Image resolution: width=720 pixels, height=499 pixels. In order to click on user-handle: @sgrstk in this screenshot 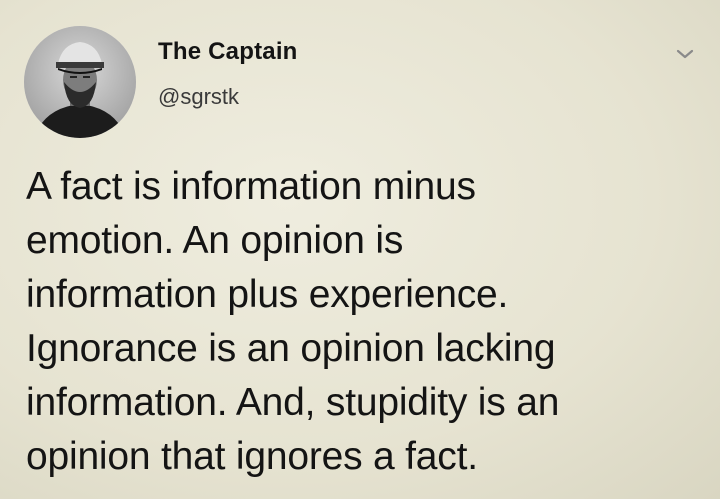, I will do `click(228, 97)`.